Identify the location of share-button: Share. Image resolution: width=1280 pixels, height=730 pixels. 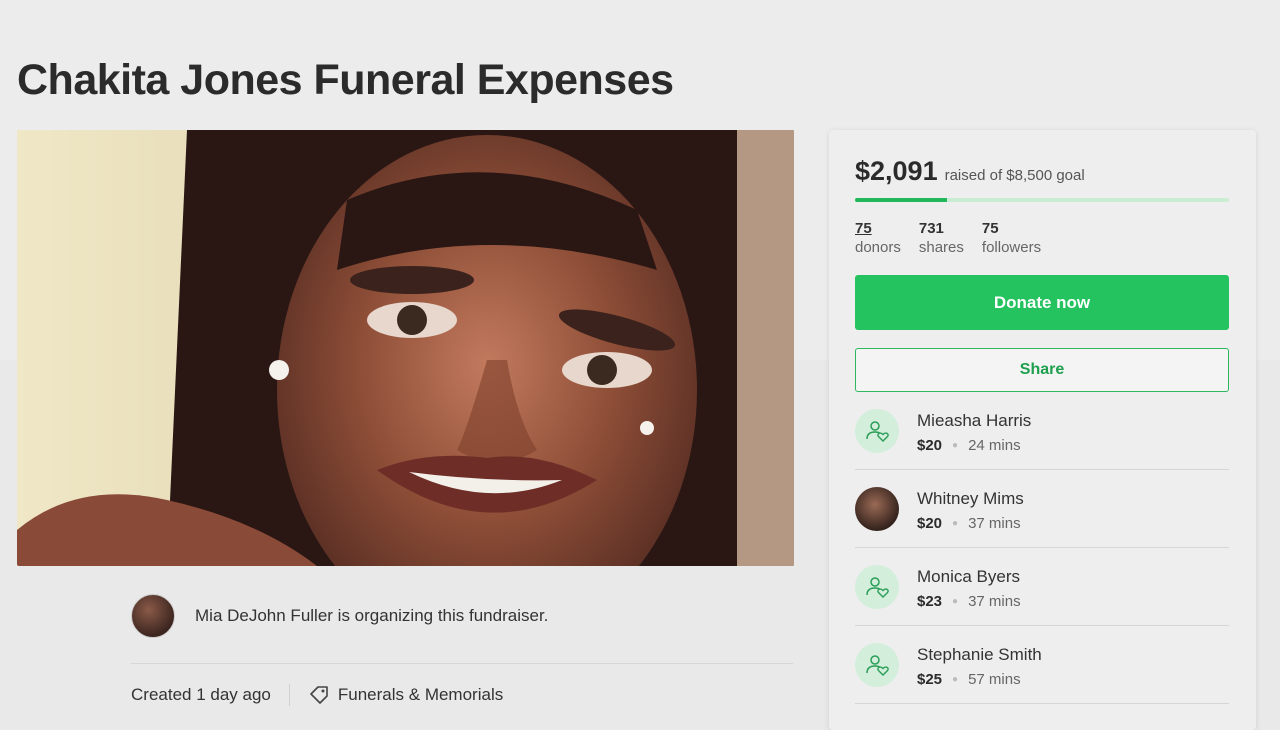
(1042, 370).